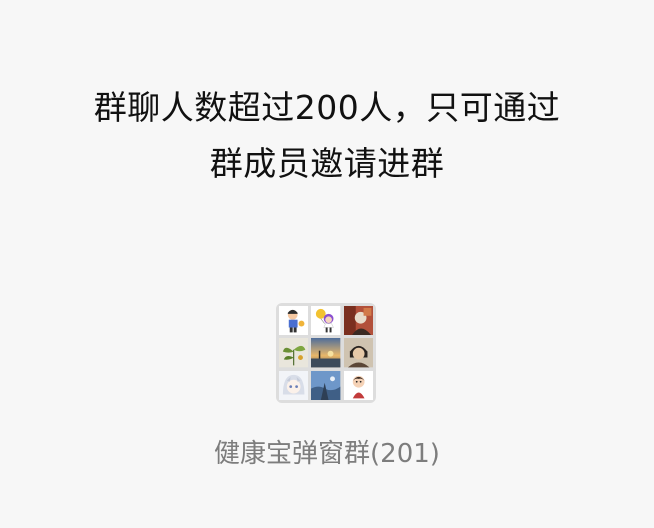 The height and width of the screenshot is (528, 654). I want to click on cartoon-child-avatar-icon, so click(358, 385).